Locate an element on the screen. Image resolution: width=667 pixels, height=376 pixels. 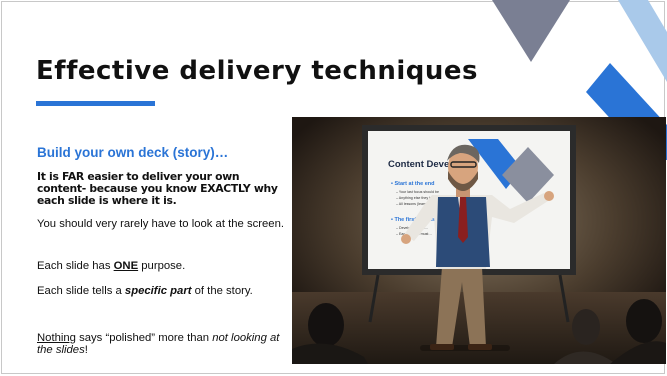
gray-triangle is located at coordinates (531, 31).